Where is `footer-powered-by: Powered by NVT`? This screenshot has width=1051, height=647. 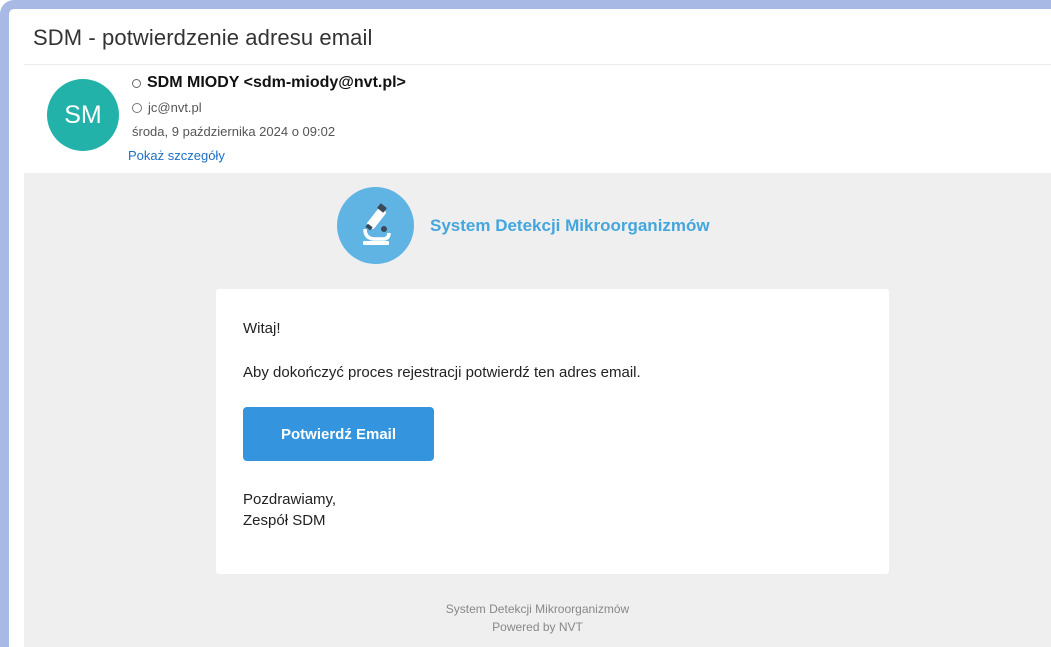
footer-powered-by: Powered by NVT is located at coordinates (537, 627).